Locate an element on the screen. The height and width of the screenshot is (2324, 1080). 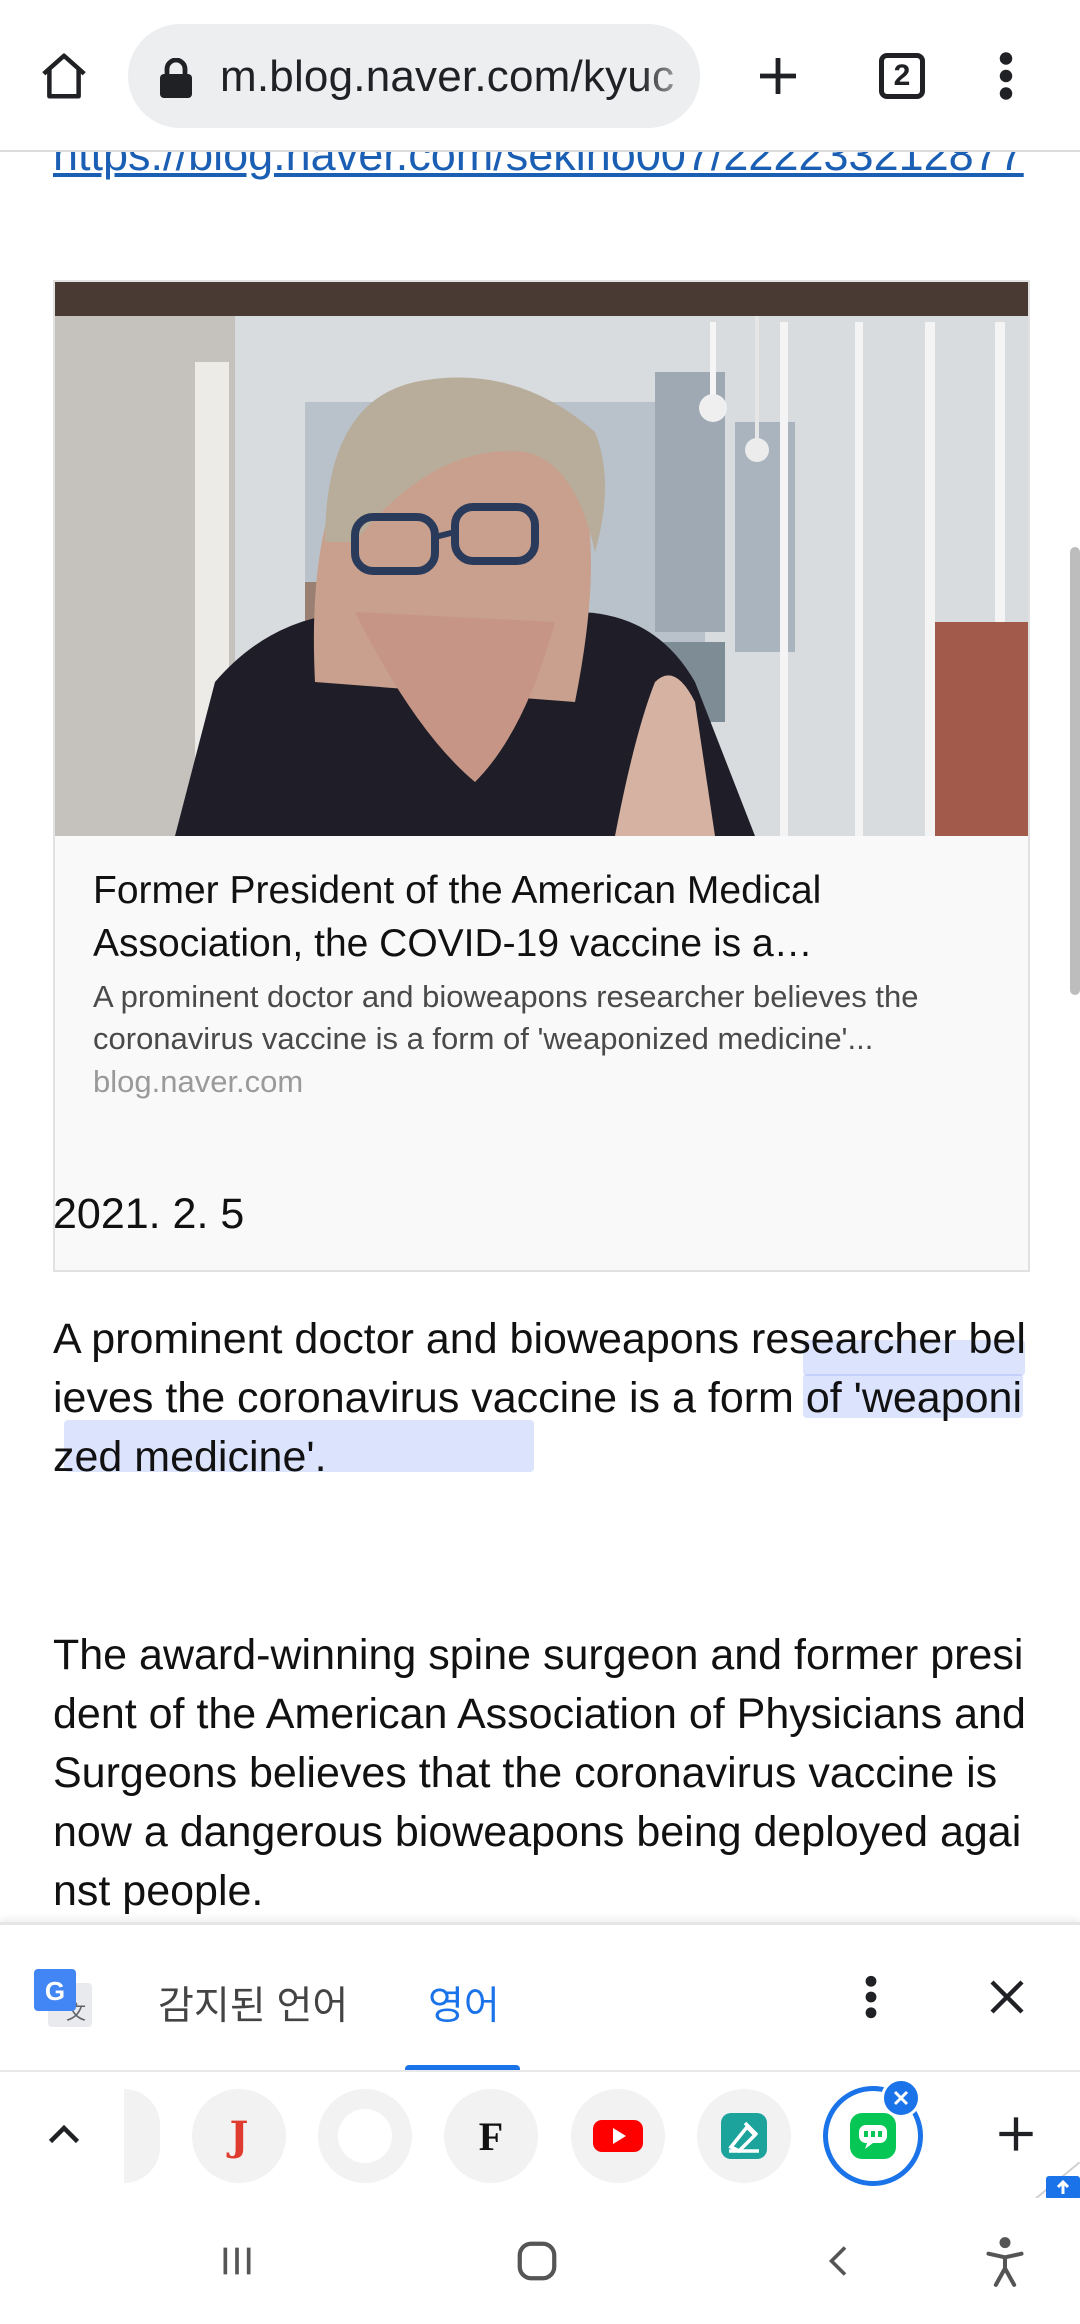
home-button is located at coordinates (64, 76).